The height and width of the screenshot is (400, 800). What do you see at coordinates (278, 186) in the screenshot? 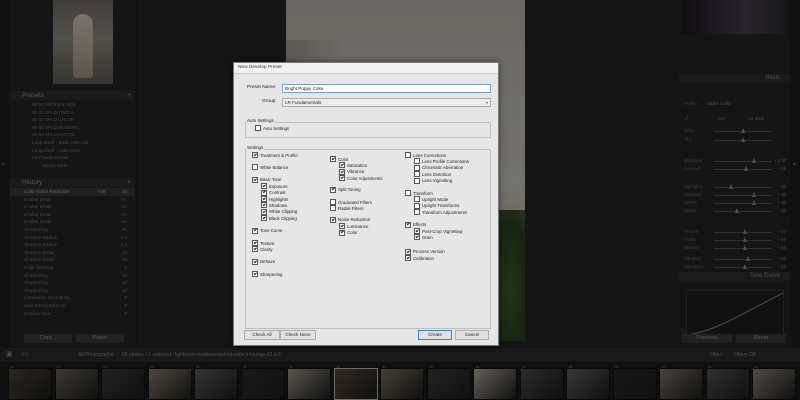
I see `setting-checkbox-label: Exposure` at bounding box center [278, 186].